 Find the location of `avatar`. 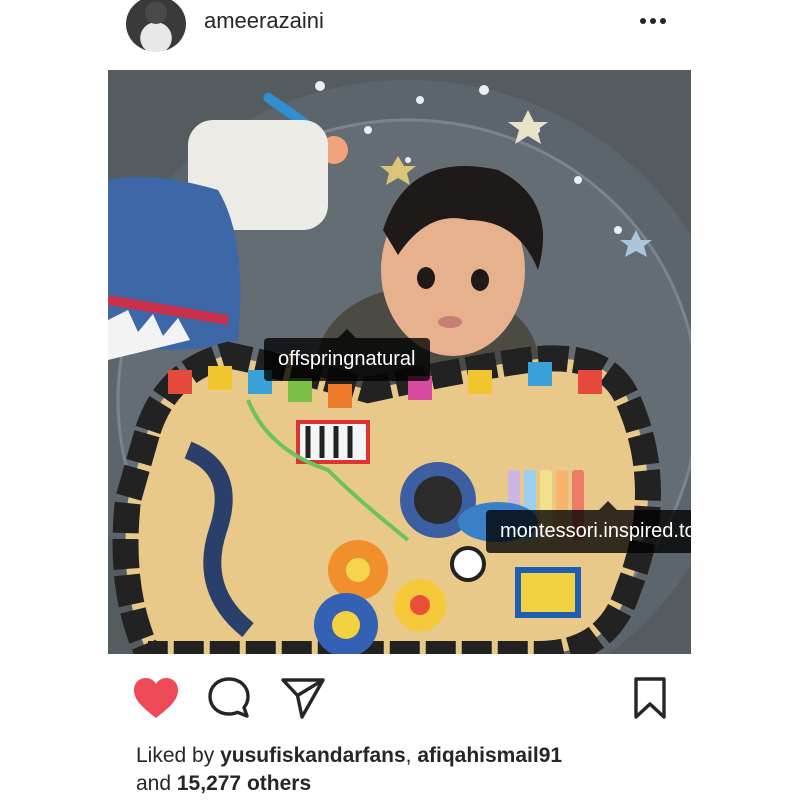

avatar is located at coordinates (156, 26).